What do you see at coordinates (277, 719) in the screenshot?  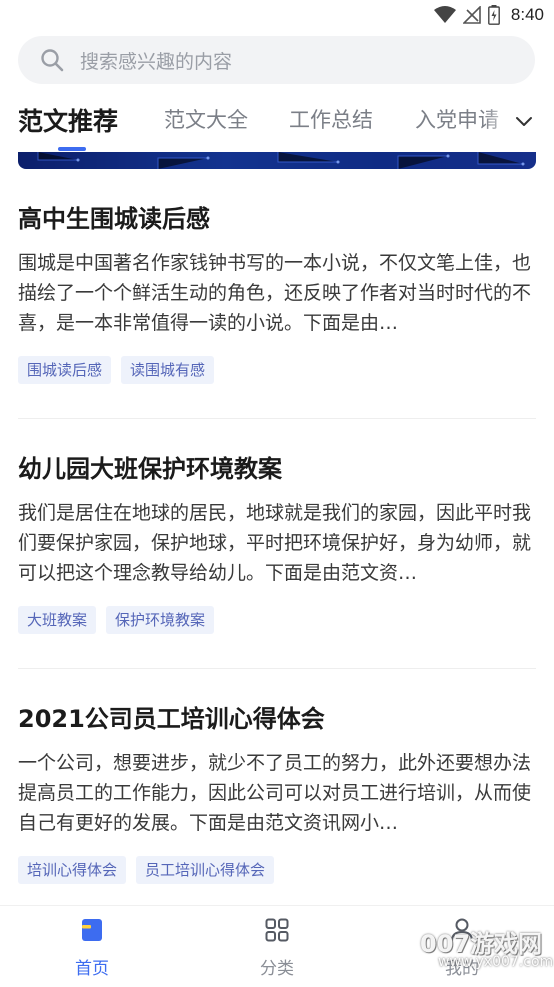 I see `article-title: 2021公司员工培训心得体会` at bounding box center [277, 719].